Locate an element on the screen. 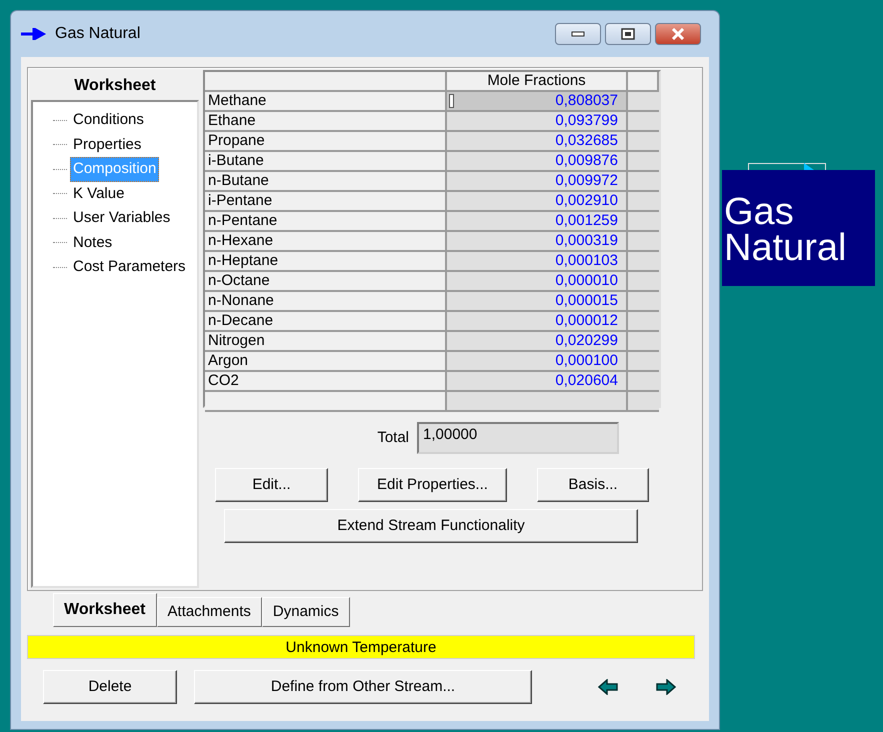 This screenshot has height=732, width=883. table-cell: 0,009876 is located at coordinates (537, 162).